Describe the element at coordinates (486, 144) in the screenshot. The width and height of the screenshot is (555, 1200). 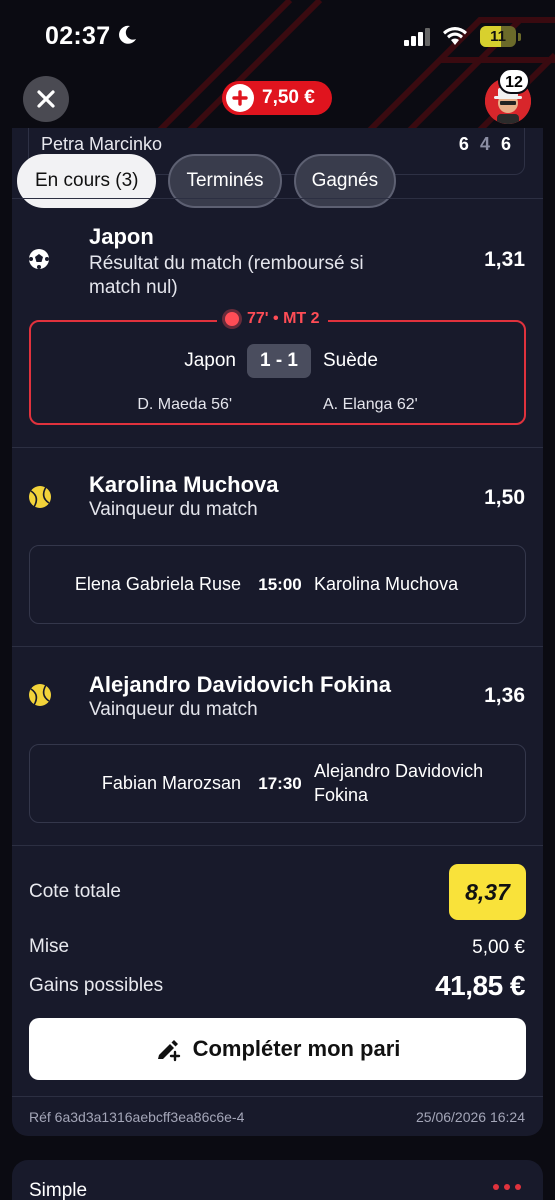
I see `previous-score: 6 4 6` at that location.